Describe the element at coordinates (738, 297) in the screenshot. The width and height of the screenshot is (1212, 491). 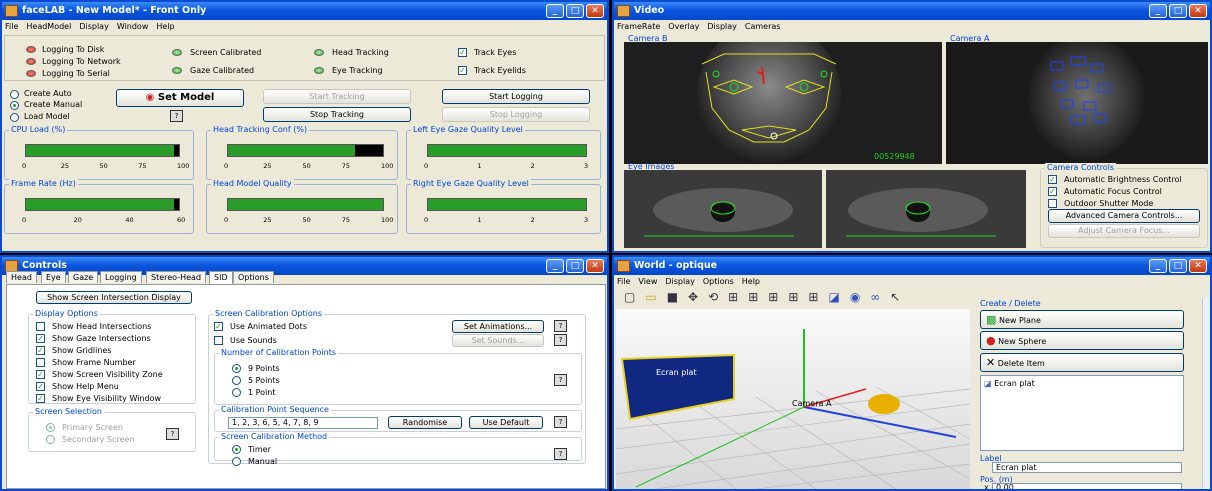
I see `view-front-icon: ⊞` at that location.